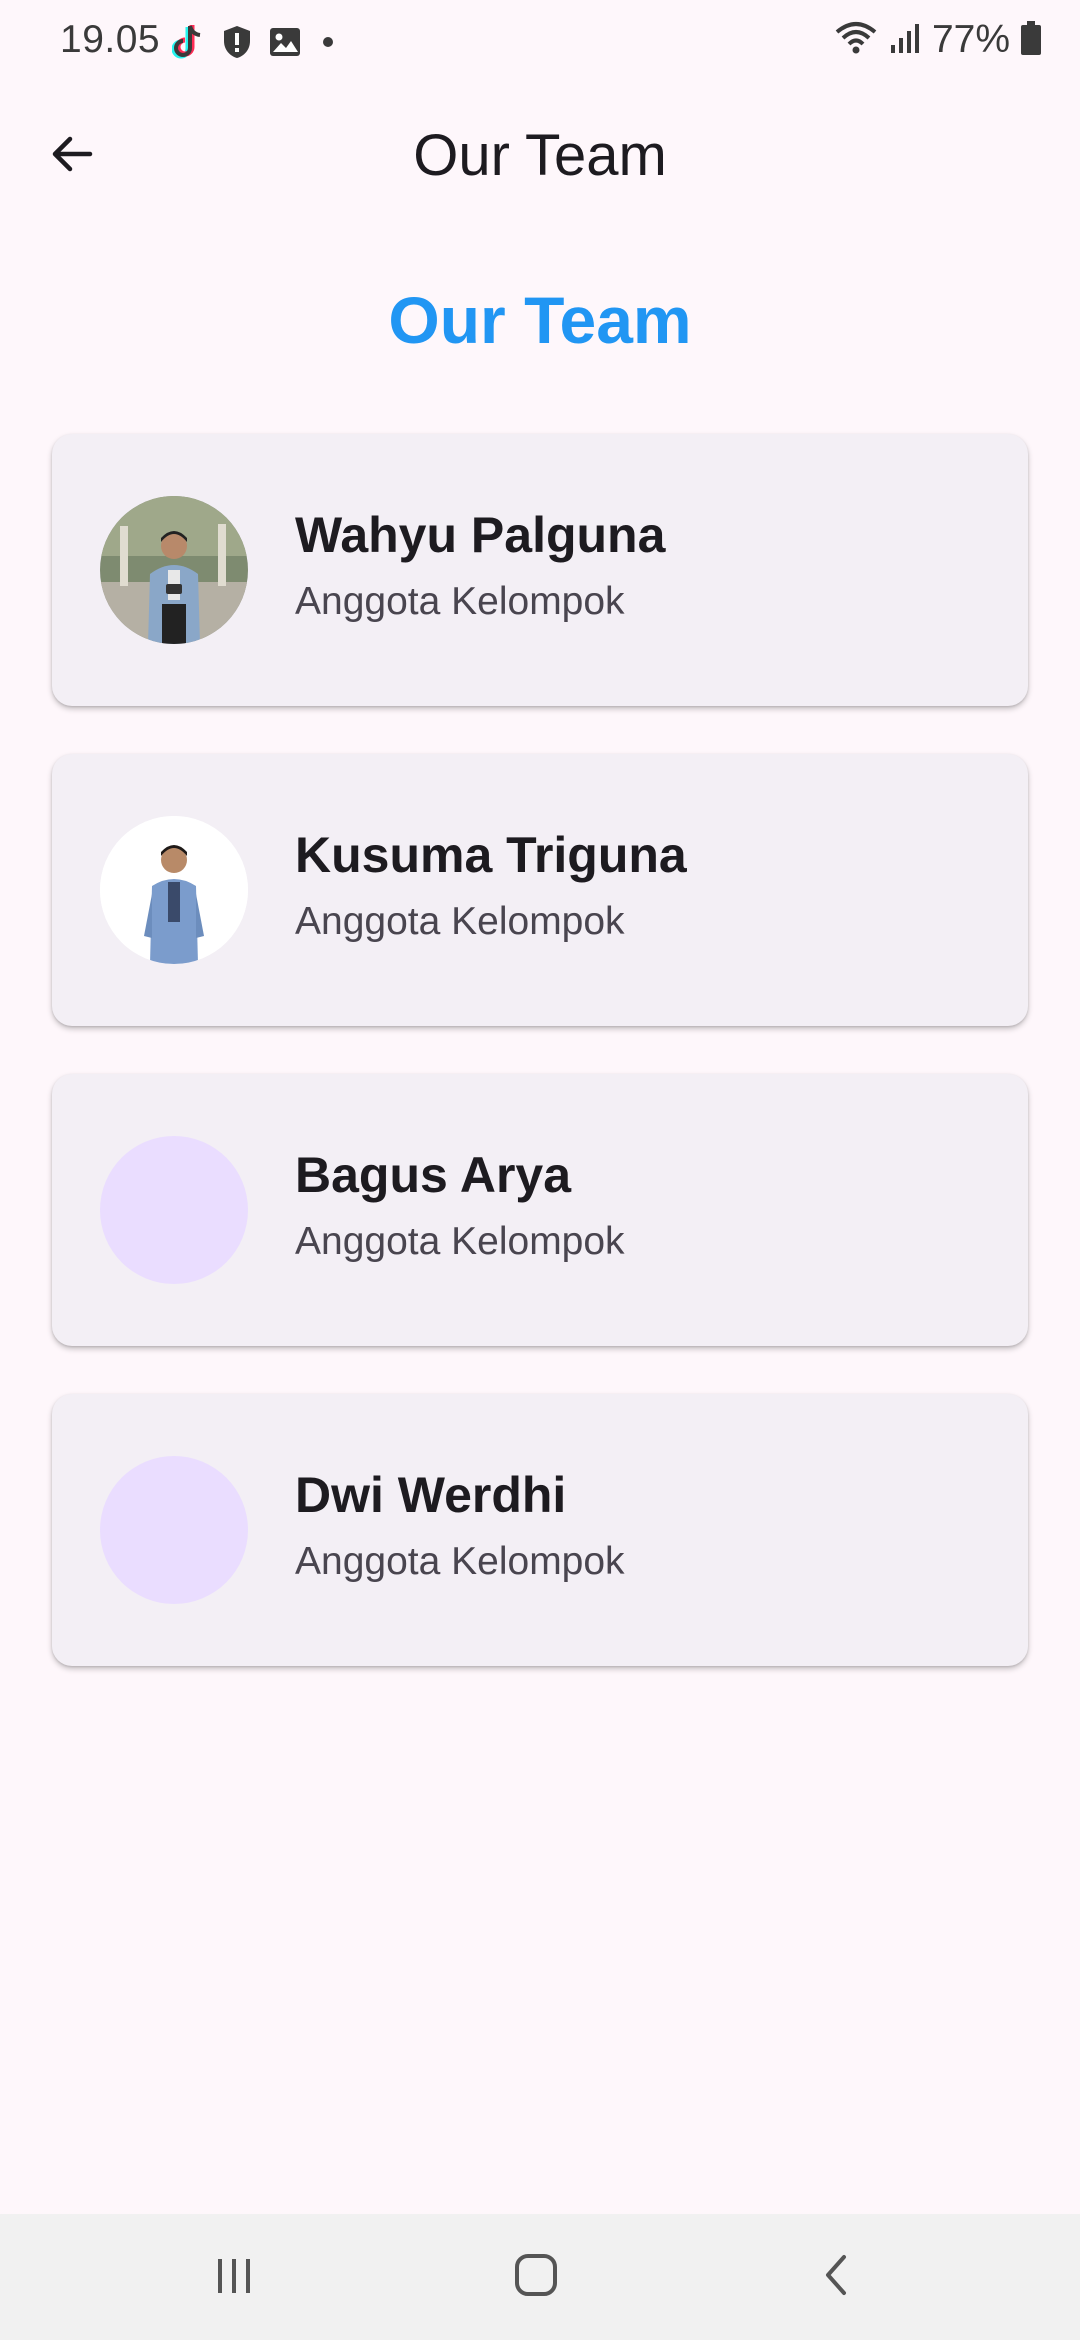 The image size is (1080, 2340). I want to click on battery-icon, so click(1031, 40).